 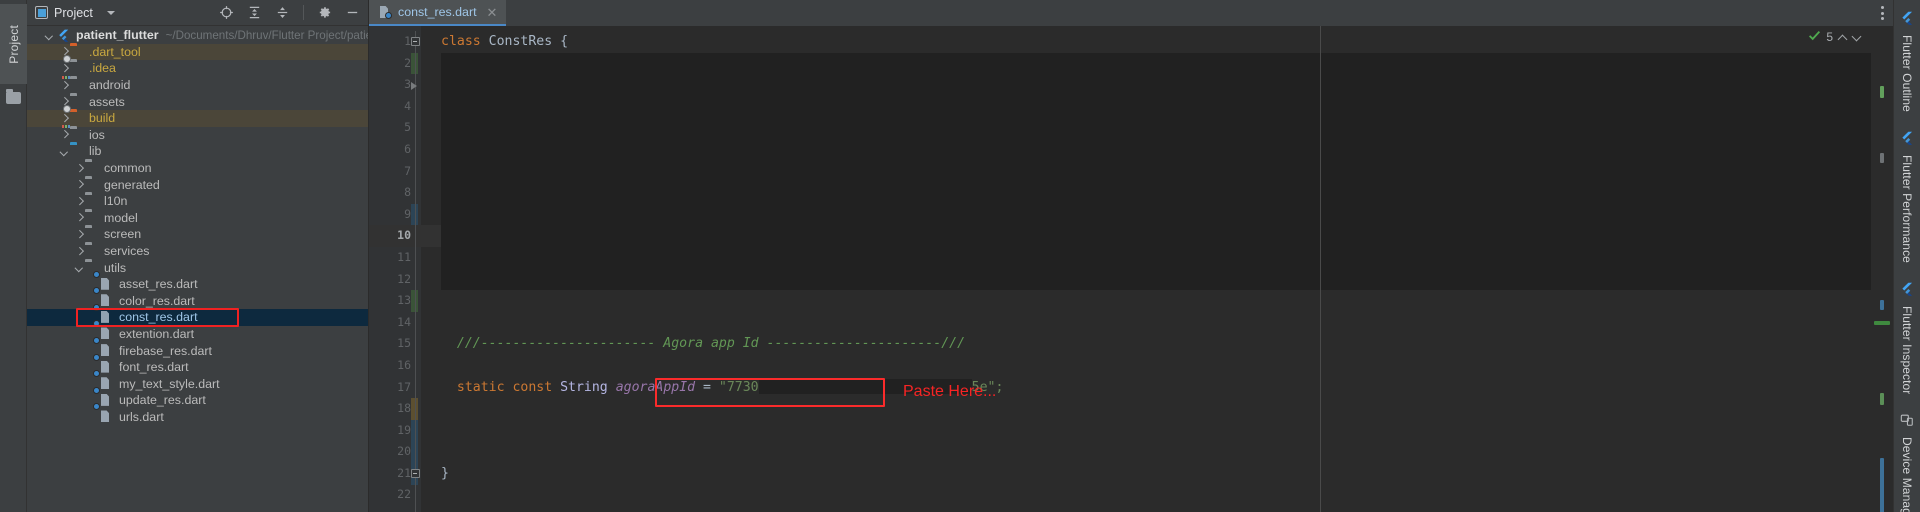 I want to click on project-panel-title: Project, so click(x=75, y=13).